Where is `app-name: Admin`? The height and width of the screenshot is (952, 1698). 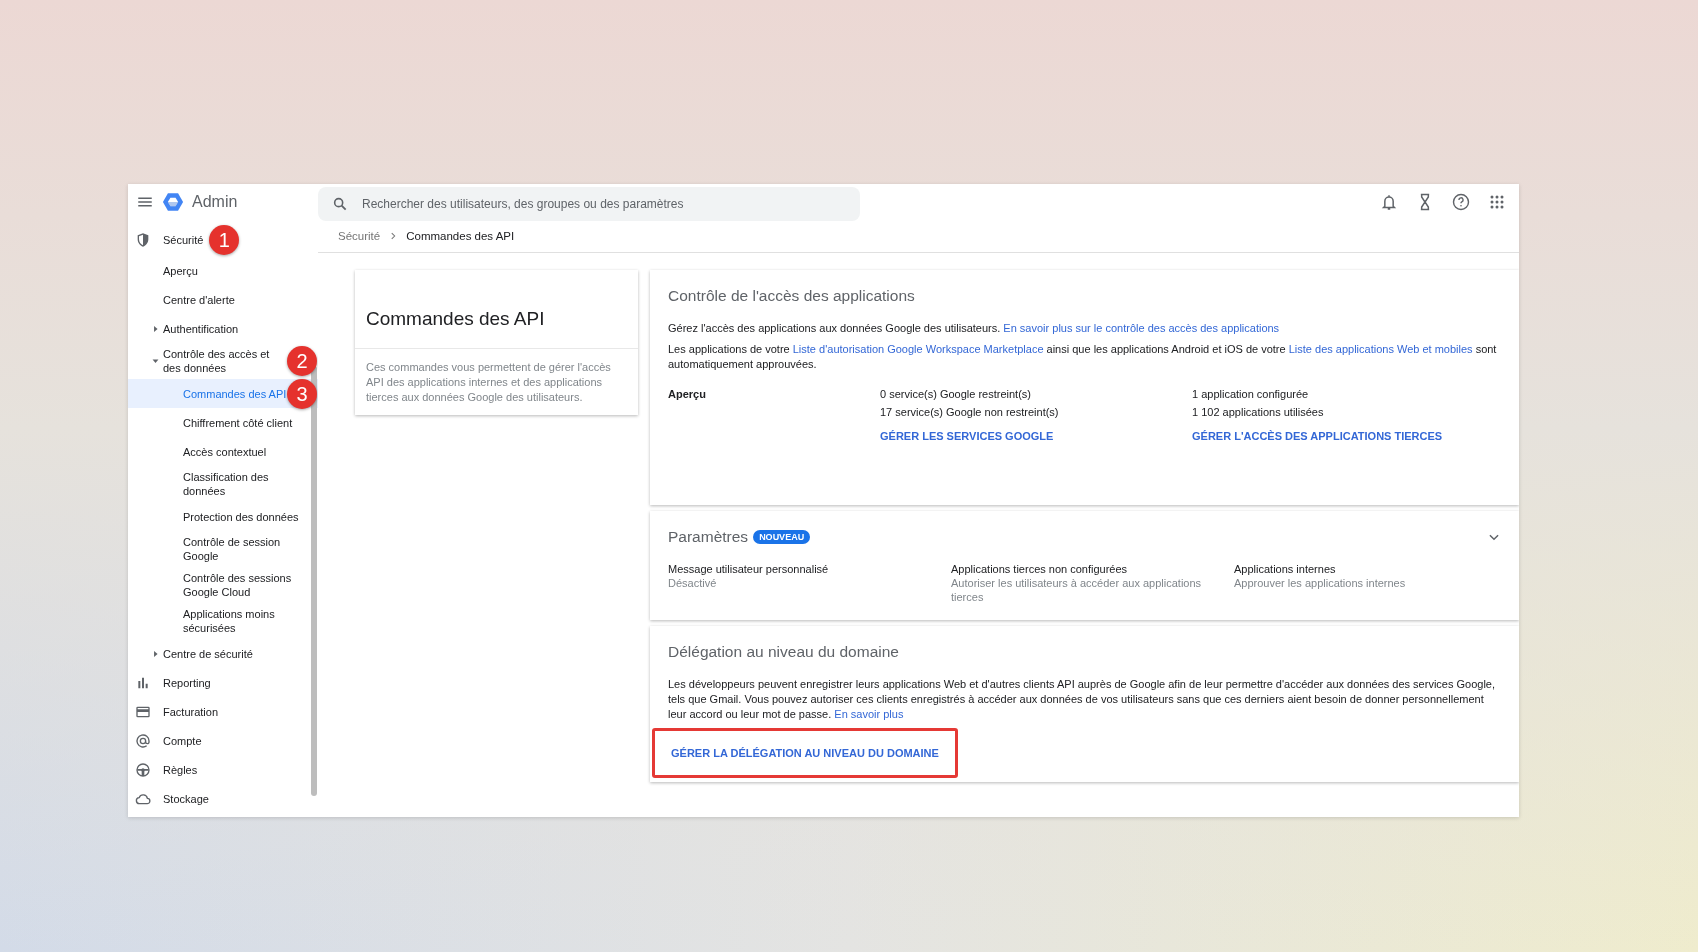 app-name: Admin is located at coordinates (215, 202).